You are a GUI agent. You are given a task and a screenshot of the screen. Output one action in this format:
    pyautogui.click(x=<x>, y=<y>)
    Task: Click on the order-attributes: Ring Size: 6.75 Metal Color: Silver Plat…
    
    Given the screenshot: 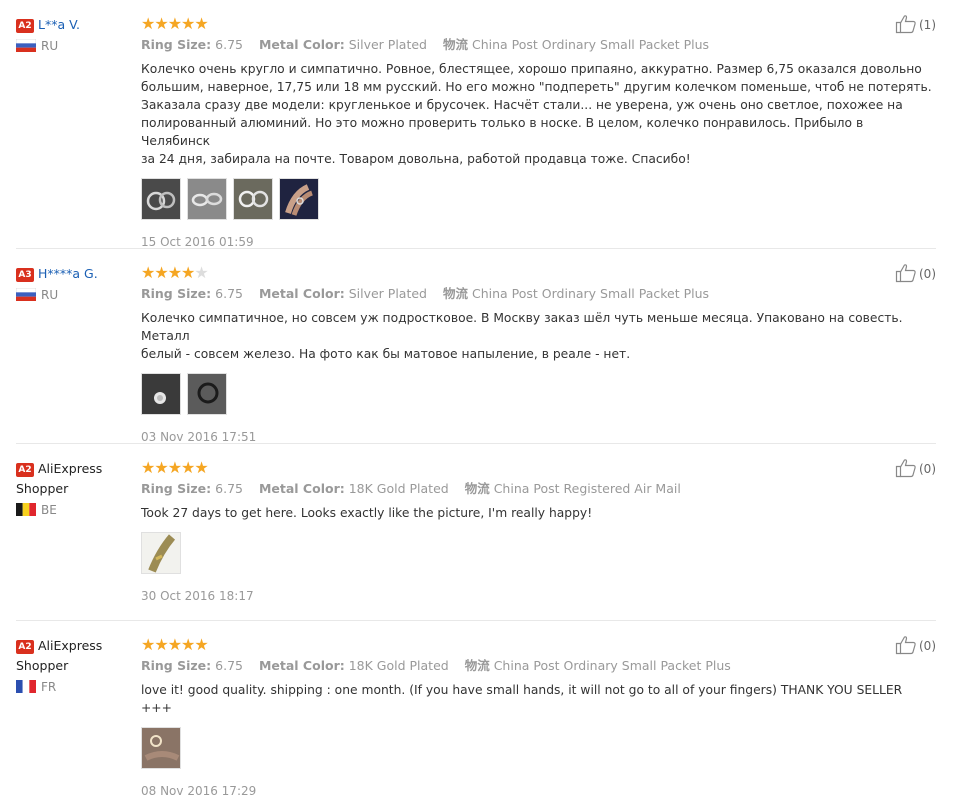 What is the action you would take?
    pyautogui.click(x=538, y=45)
    